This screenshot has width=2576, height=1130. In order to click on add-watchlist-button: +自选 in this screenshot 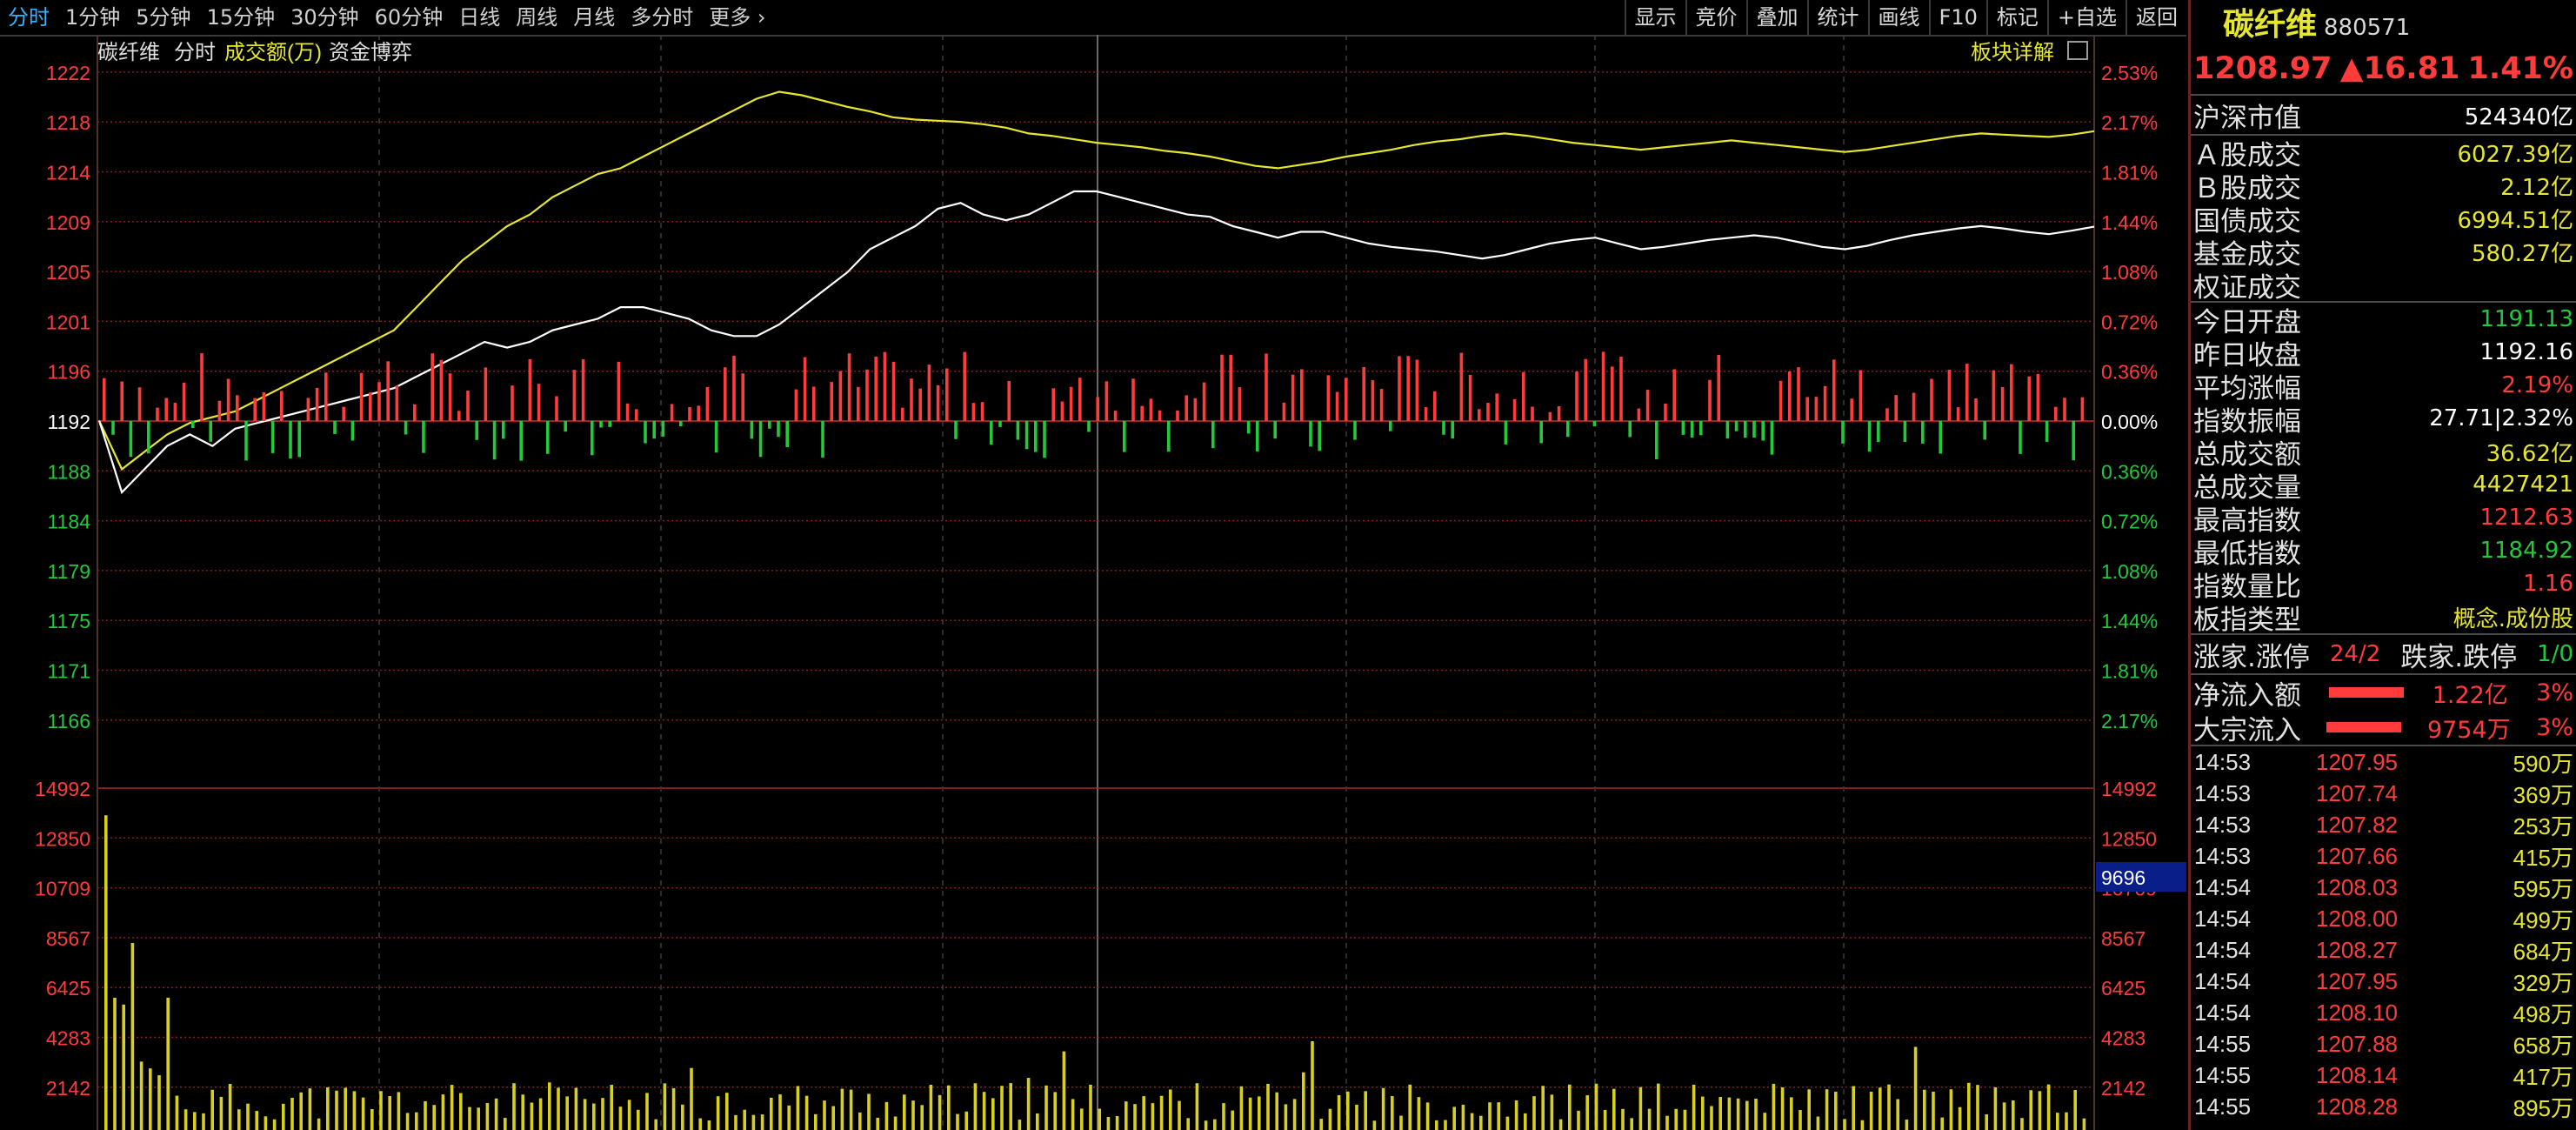, I will do `click(2086, 17)`.